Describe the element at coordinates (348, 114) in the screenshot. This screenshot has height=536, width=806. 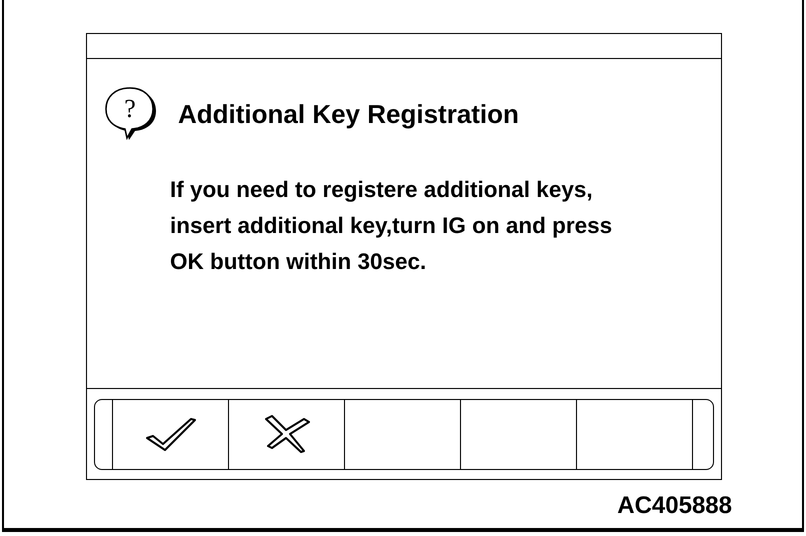
I see `dialog-title: Additional Key Registration` at that location.